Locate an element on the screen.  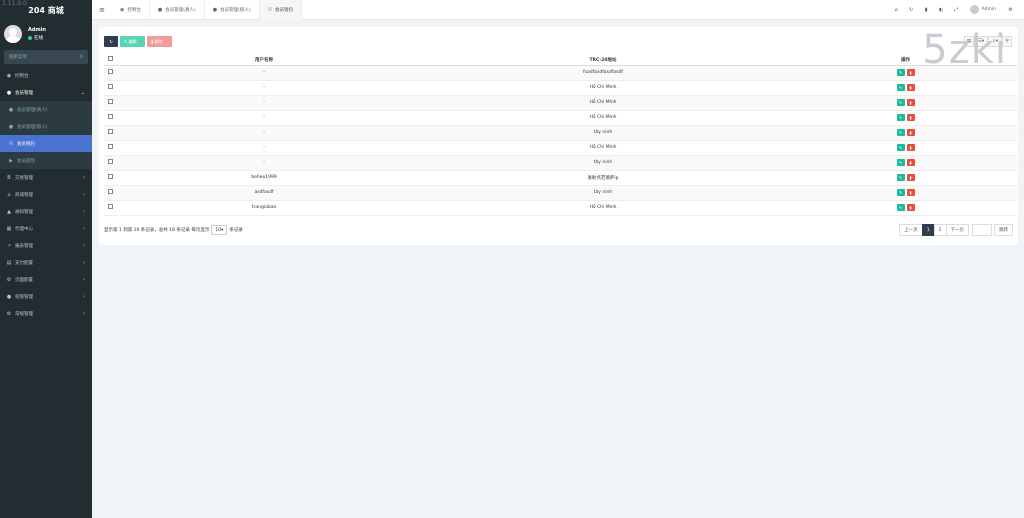
tab-label: 控制台 is located at coordinates (134, 10).